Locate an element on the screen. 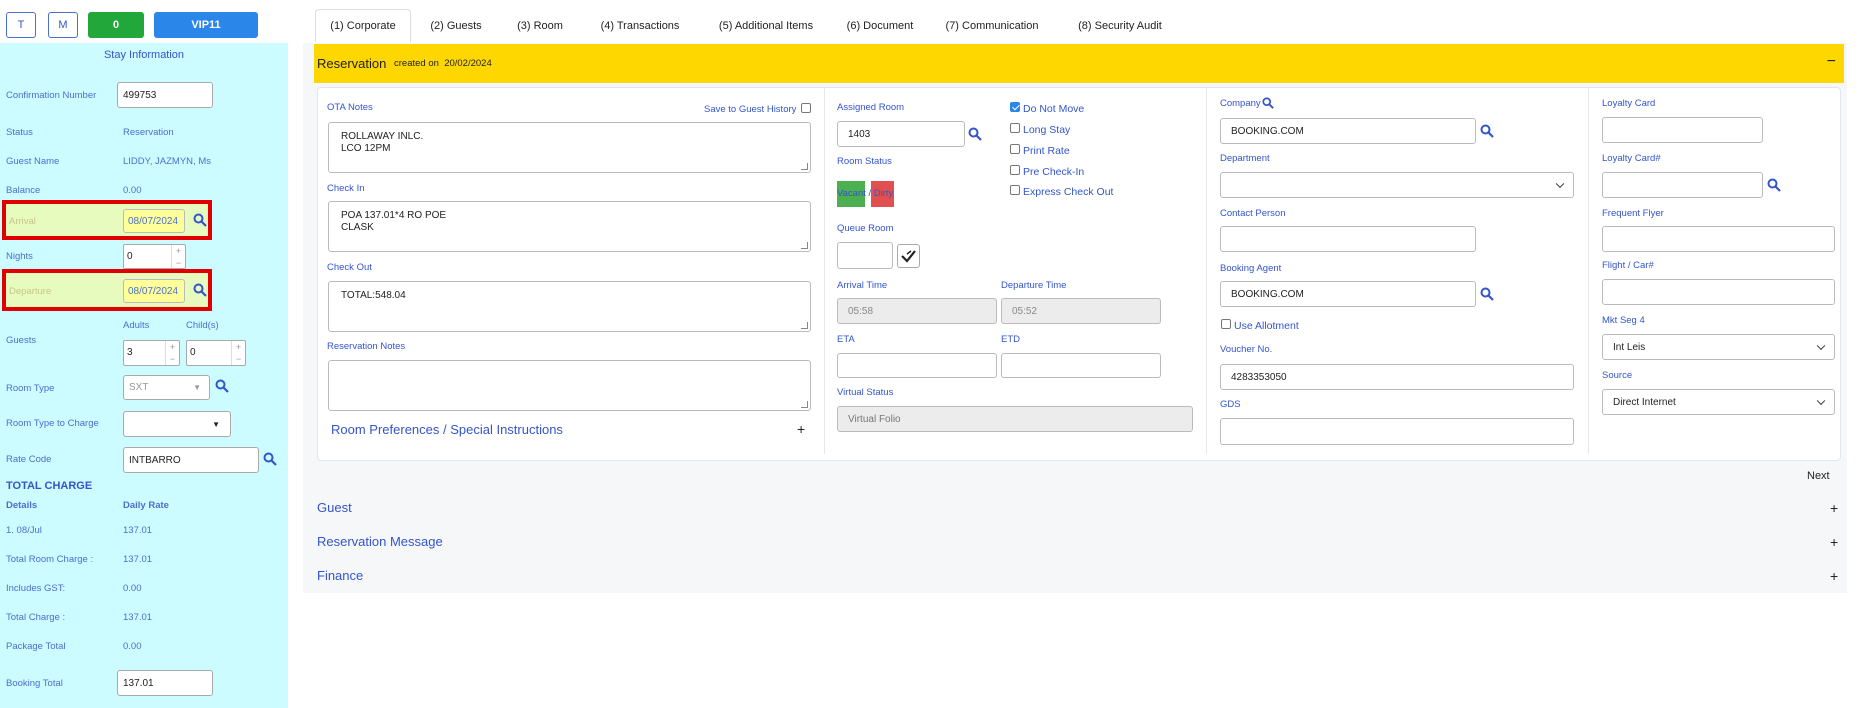  mkt-seg-select: Int Leis is located at coordinates (1718, 347).